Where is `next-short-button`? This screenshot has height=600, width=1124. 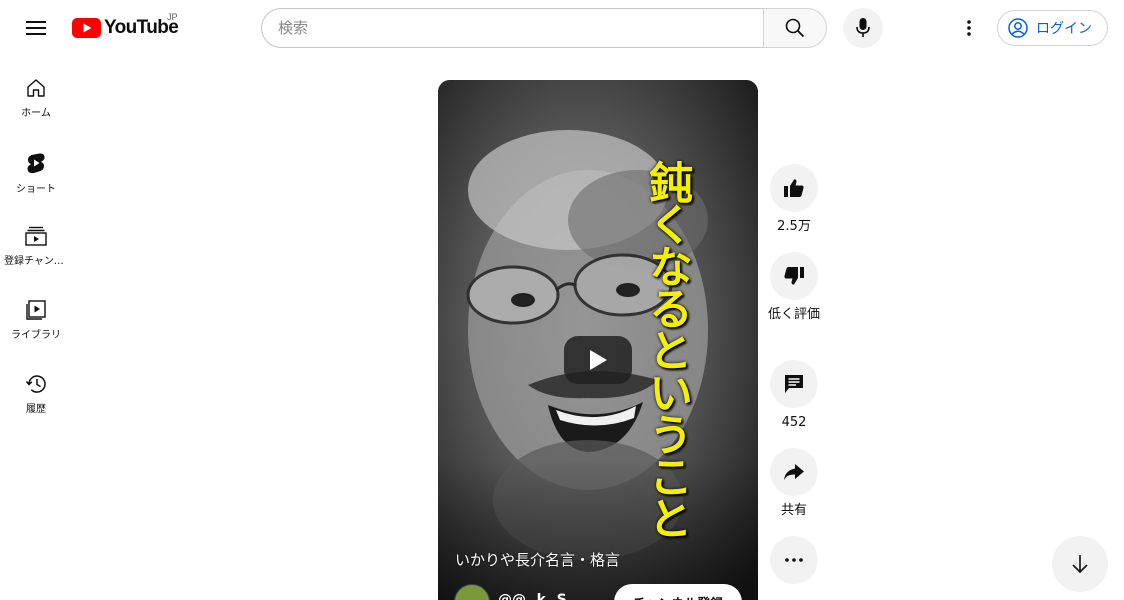 next-short-button is located at coordinates (1080, 564).